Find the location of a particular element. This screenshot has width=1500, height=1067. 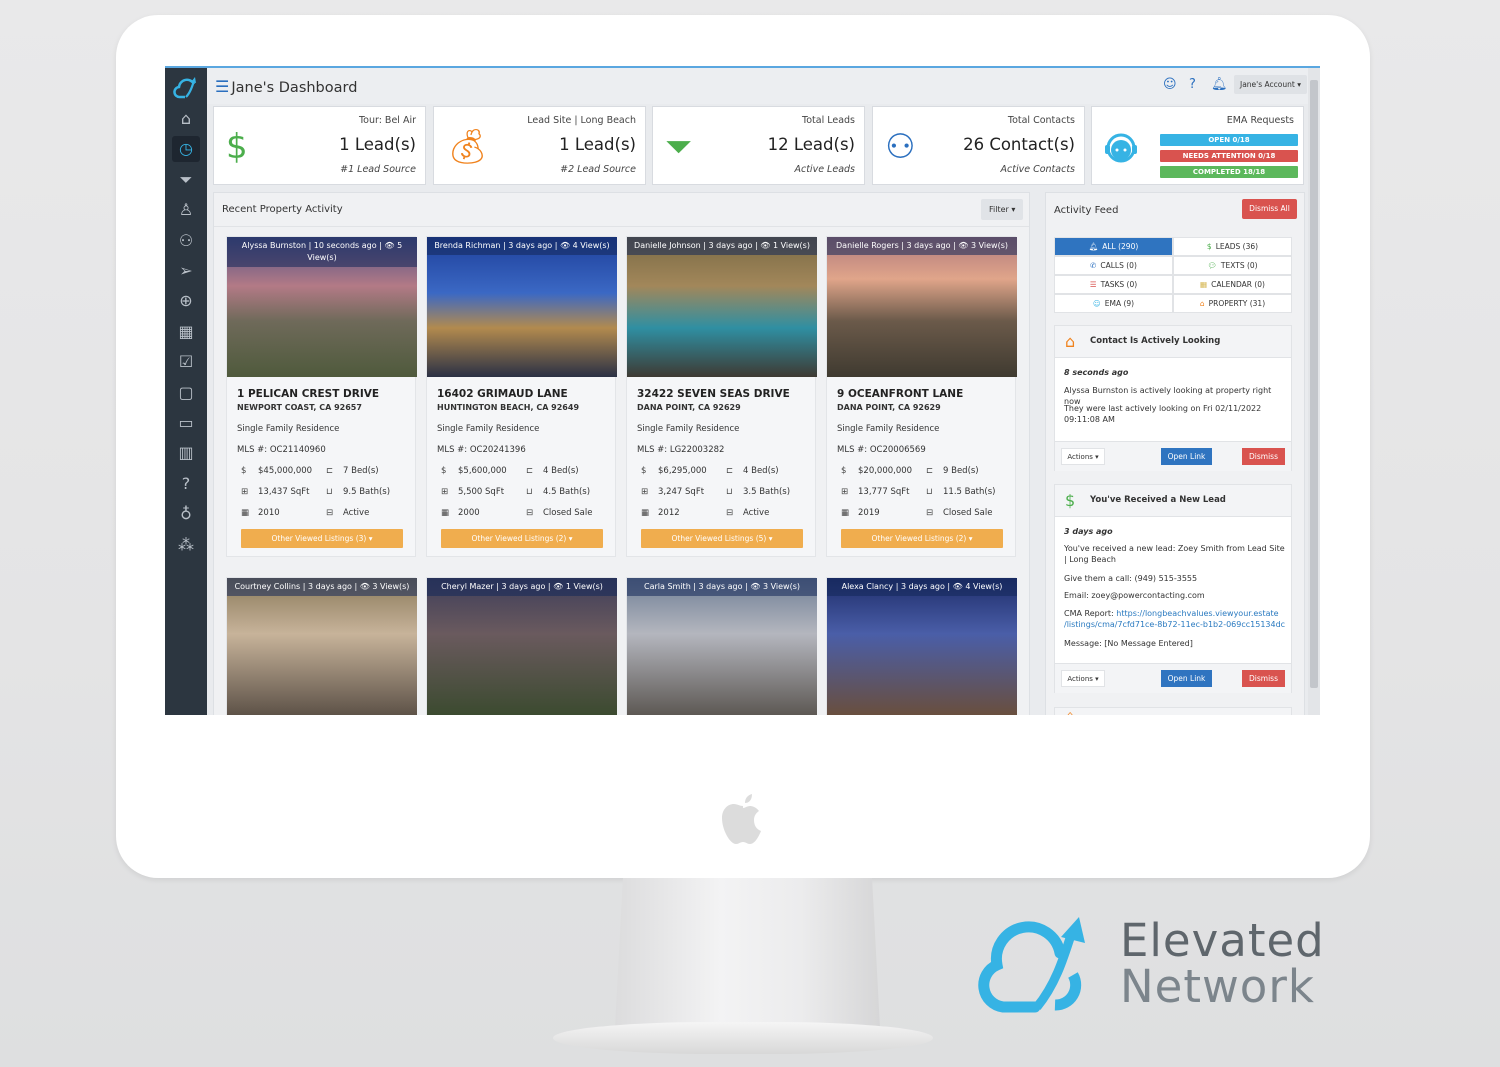

ema-icon: ☺ is located at coordinates (1170, 84).